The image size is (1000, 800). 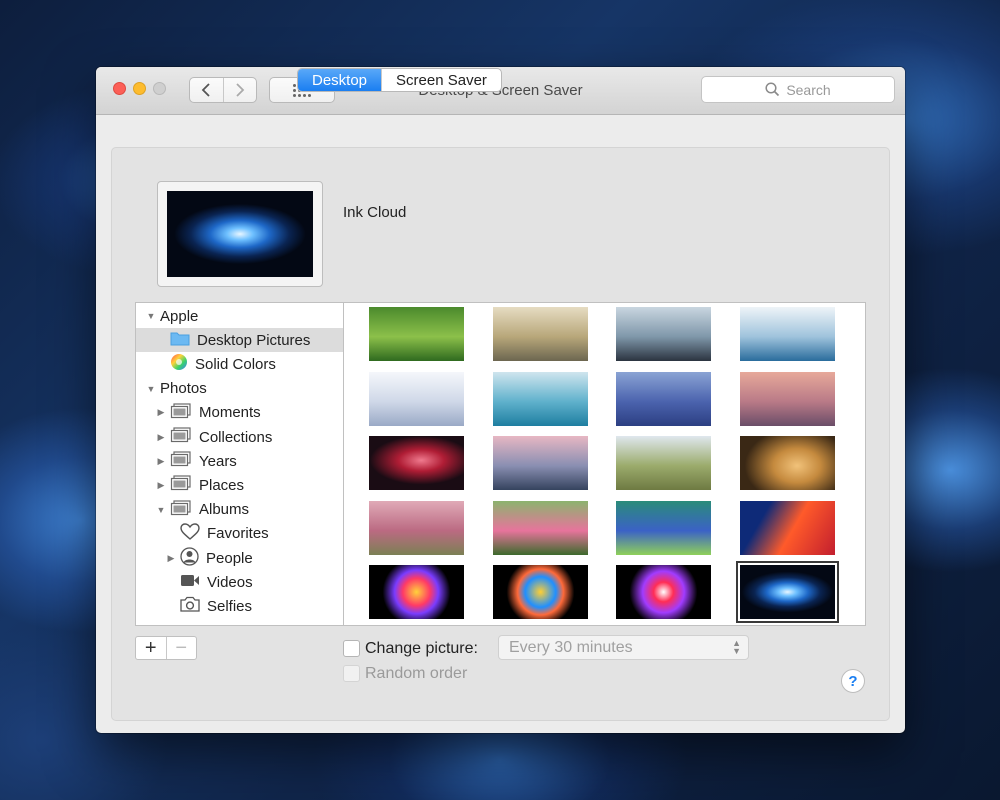 I want to click on help-button: ?, so click(x=853, y=681).